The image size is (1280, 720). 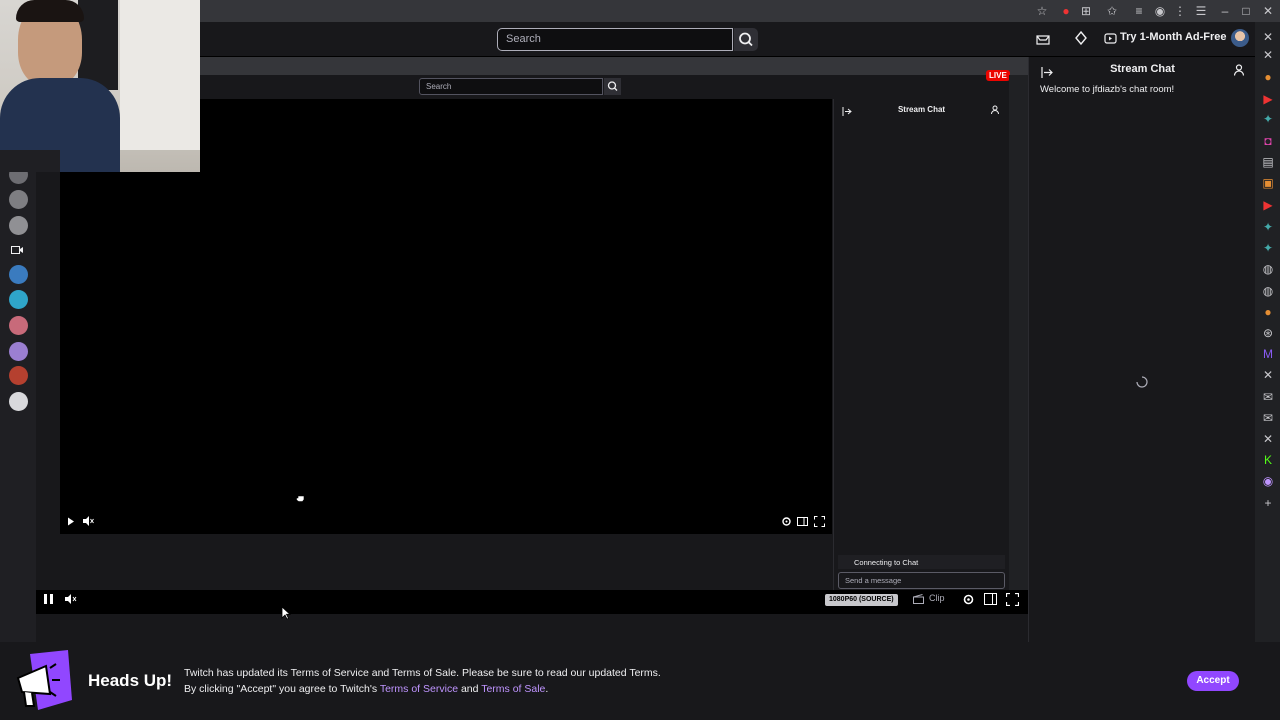 I want to click on reader-icon: ☰, so click(x=1201, y=11).